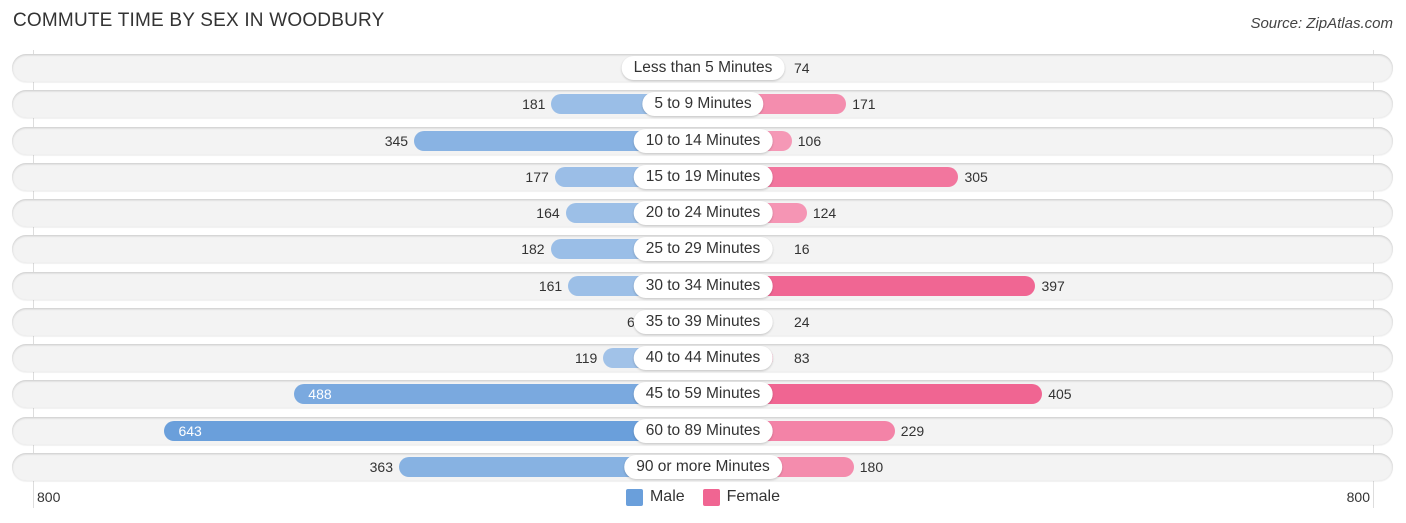  Describe the element at coordinates (703, 430) in the screenshot. I see `category-label: 60 to 89 Minutes` at that location.